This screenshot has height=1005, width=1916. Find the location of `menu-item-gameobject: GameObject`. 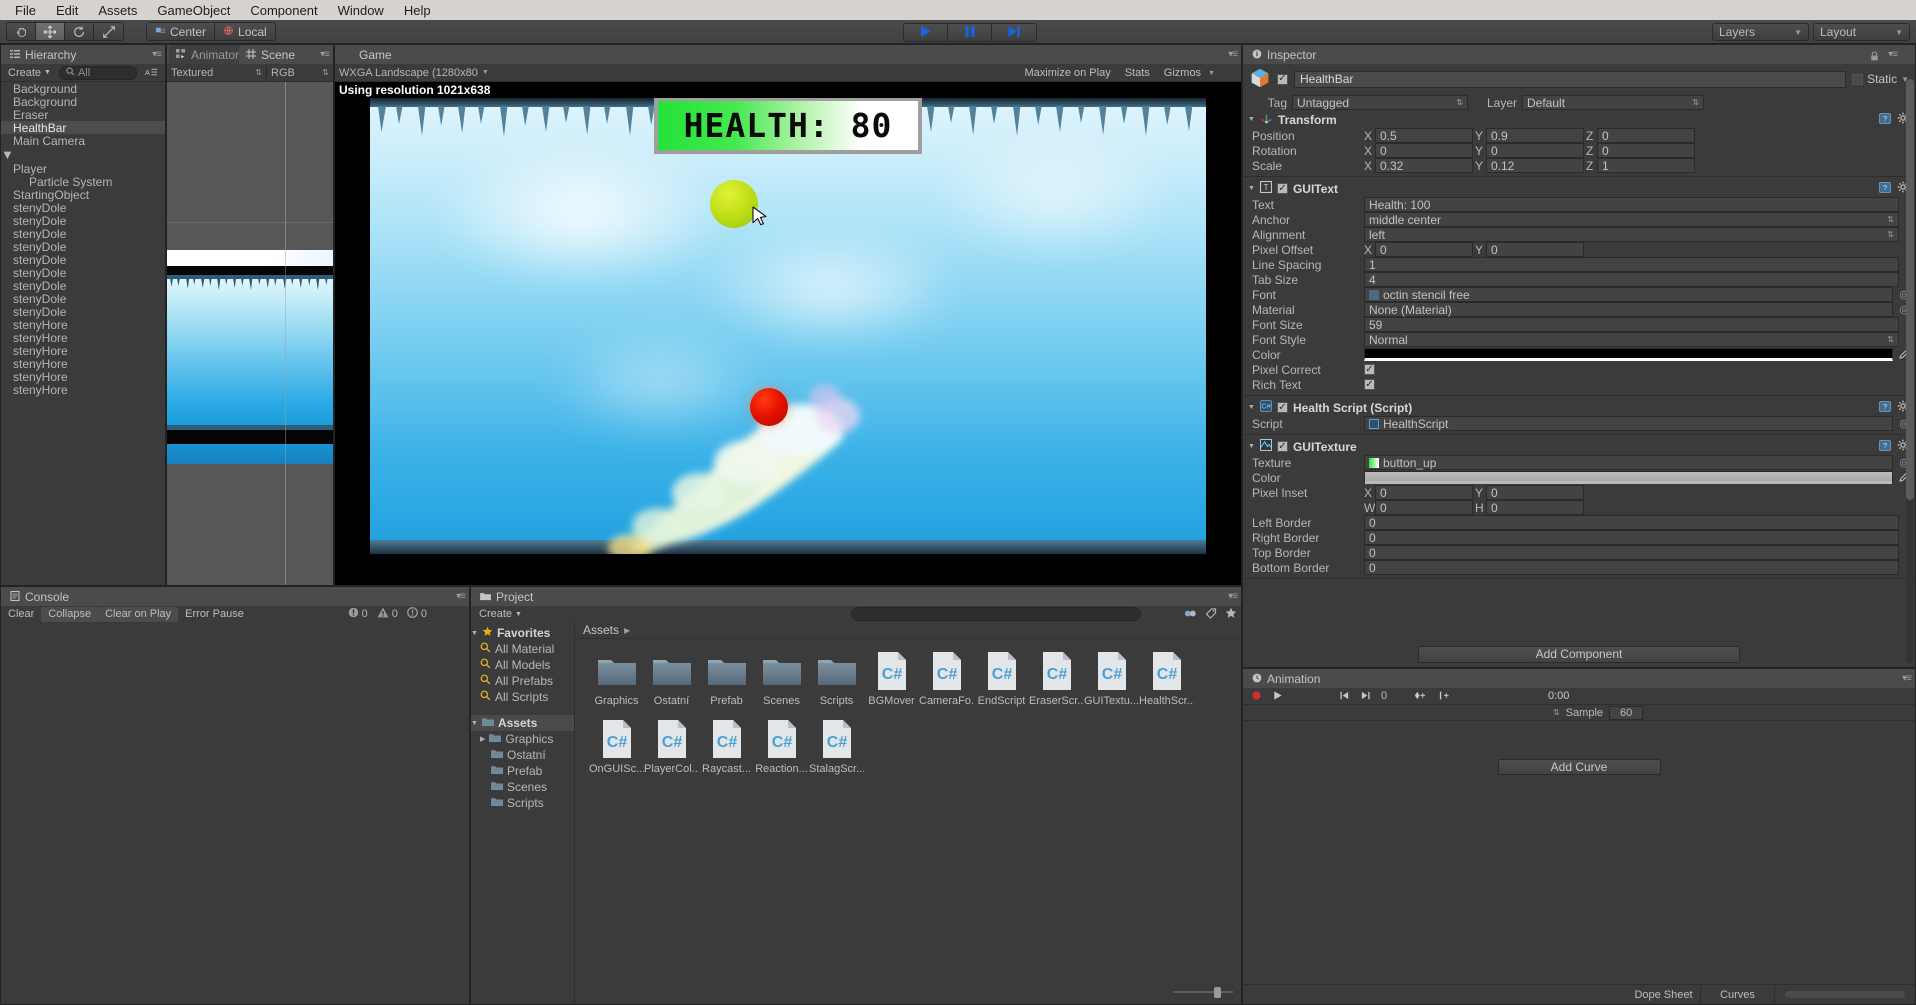

menu-item-gameobject: GameObject is located at coordinates (193, 10).